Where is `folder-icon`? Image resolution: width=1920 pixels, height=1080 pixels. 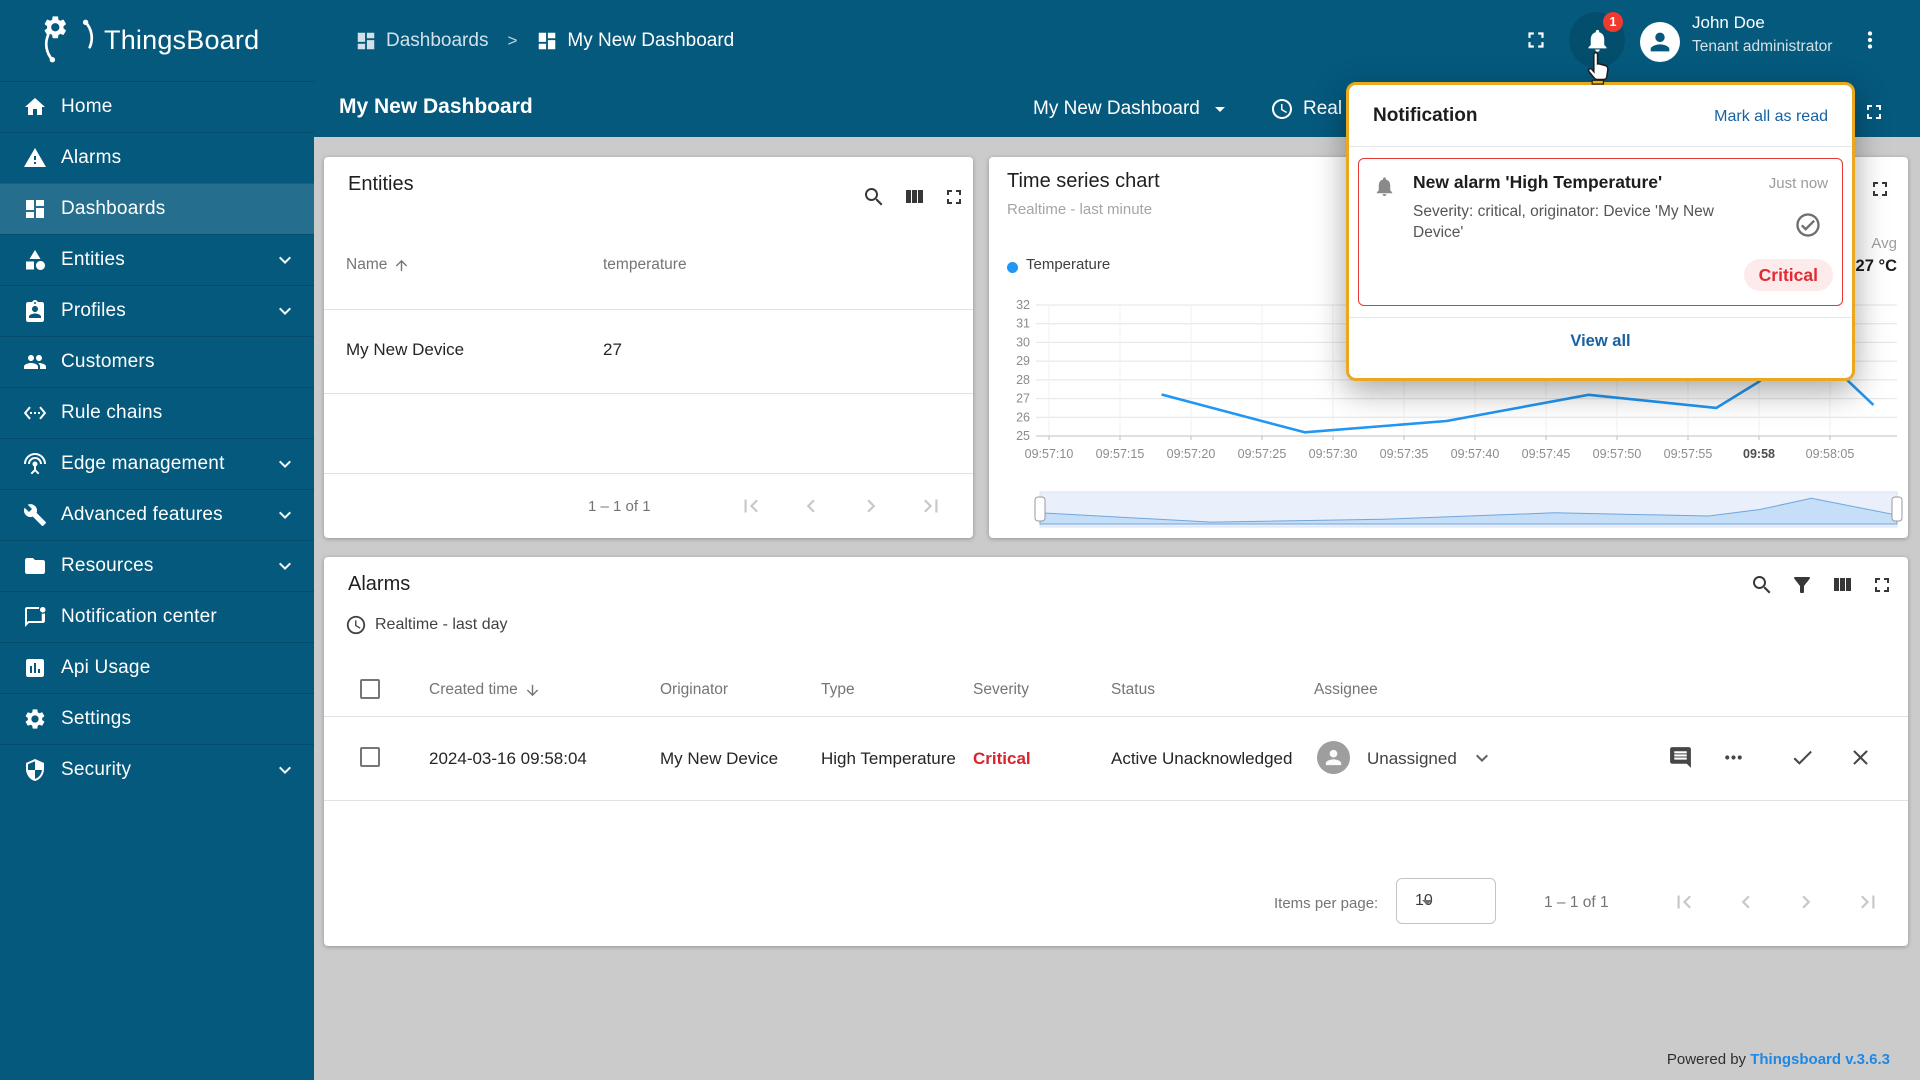 folder-icon is located at coordinates (35, 566).